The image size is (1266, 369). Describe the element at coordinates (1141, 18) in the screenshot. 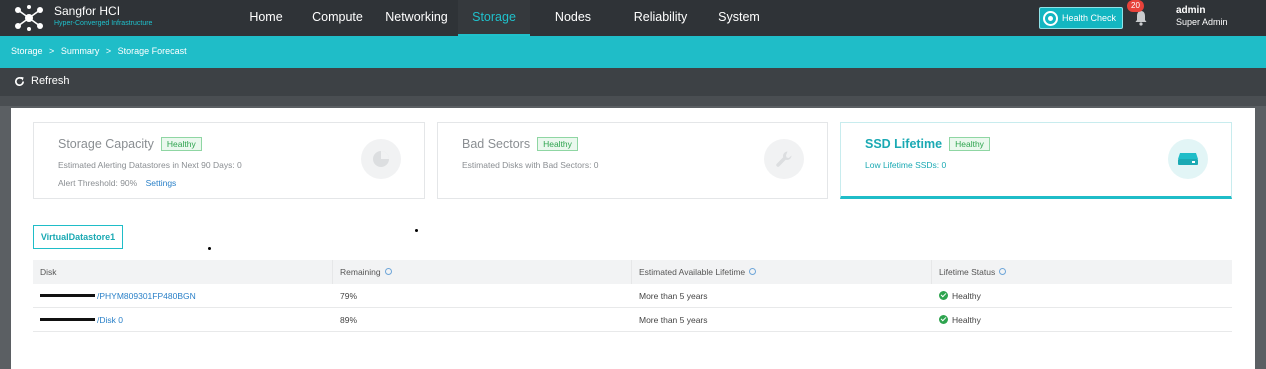

I see `bell-icon` at that location.